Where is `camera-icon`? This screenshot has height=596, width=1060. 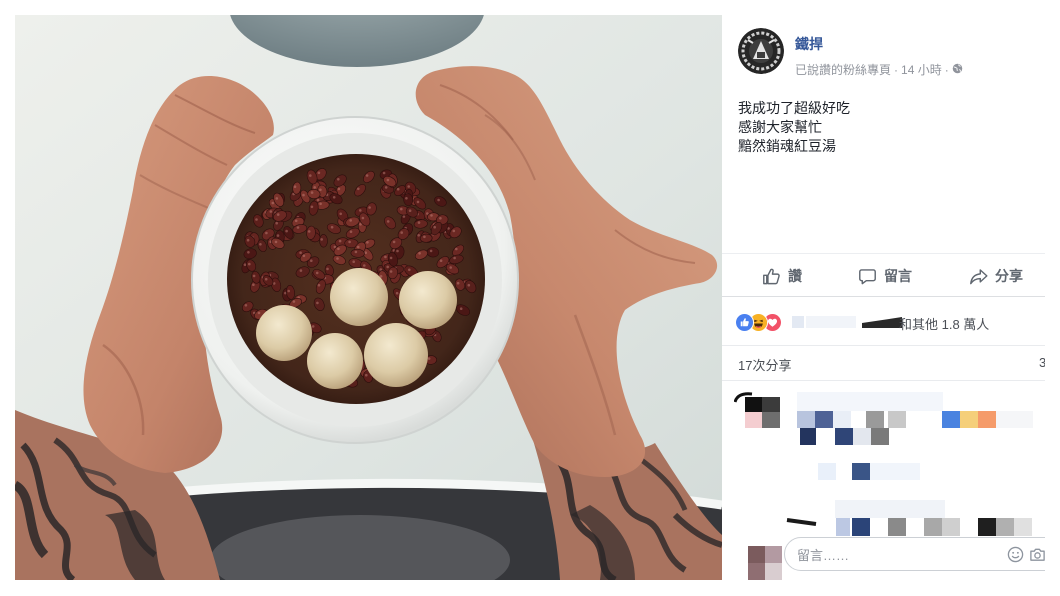
camera-icon is located at coordinates (1037, 554).